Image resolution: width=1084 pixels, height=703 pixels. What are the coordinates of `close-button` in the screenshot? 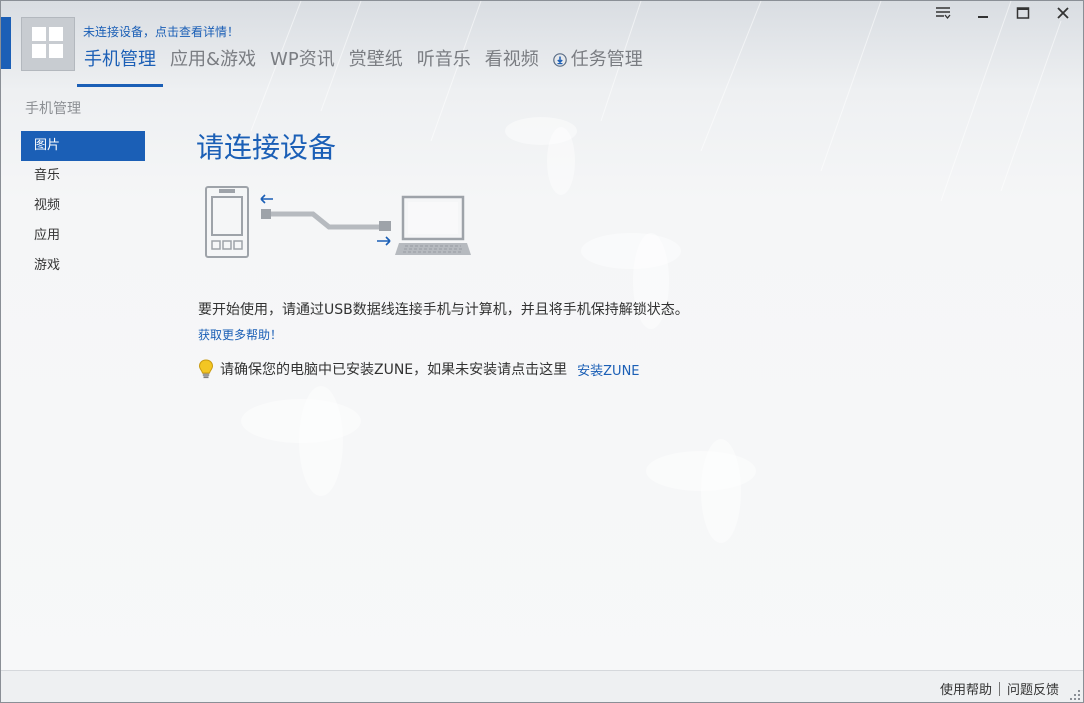 It's located at (1063, 13).